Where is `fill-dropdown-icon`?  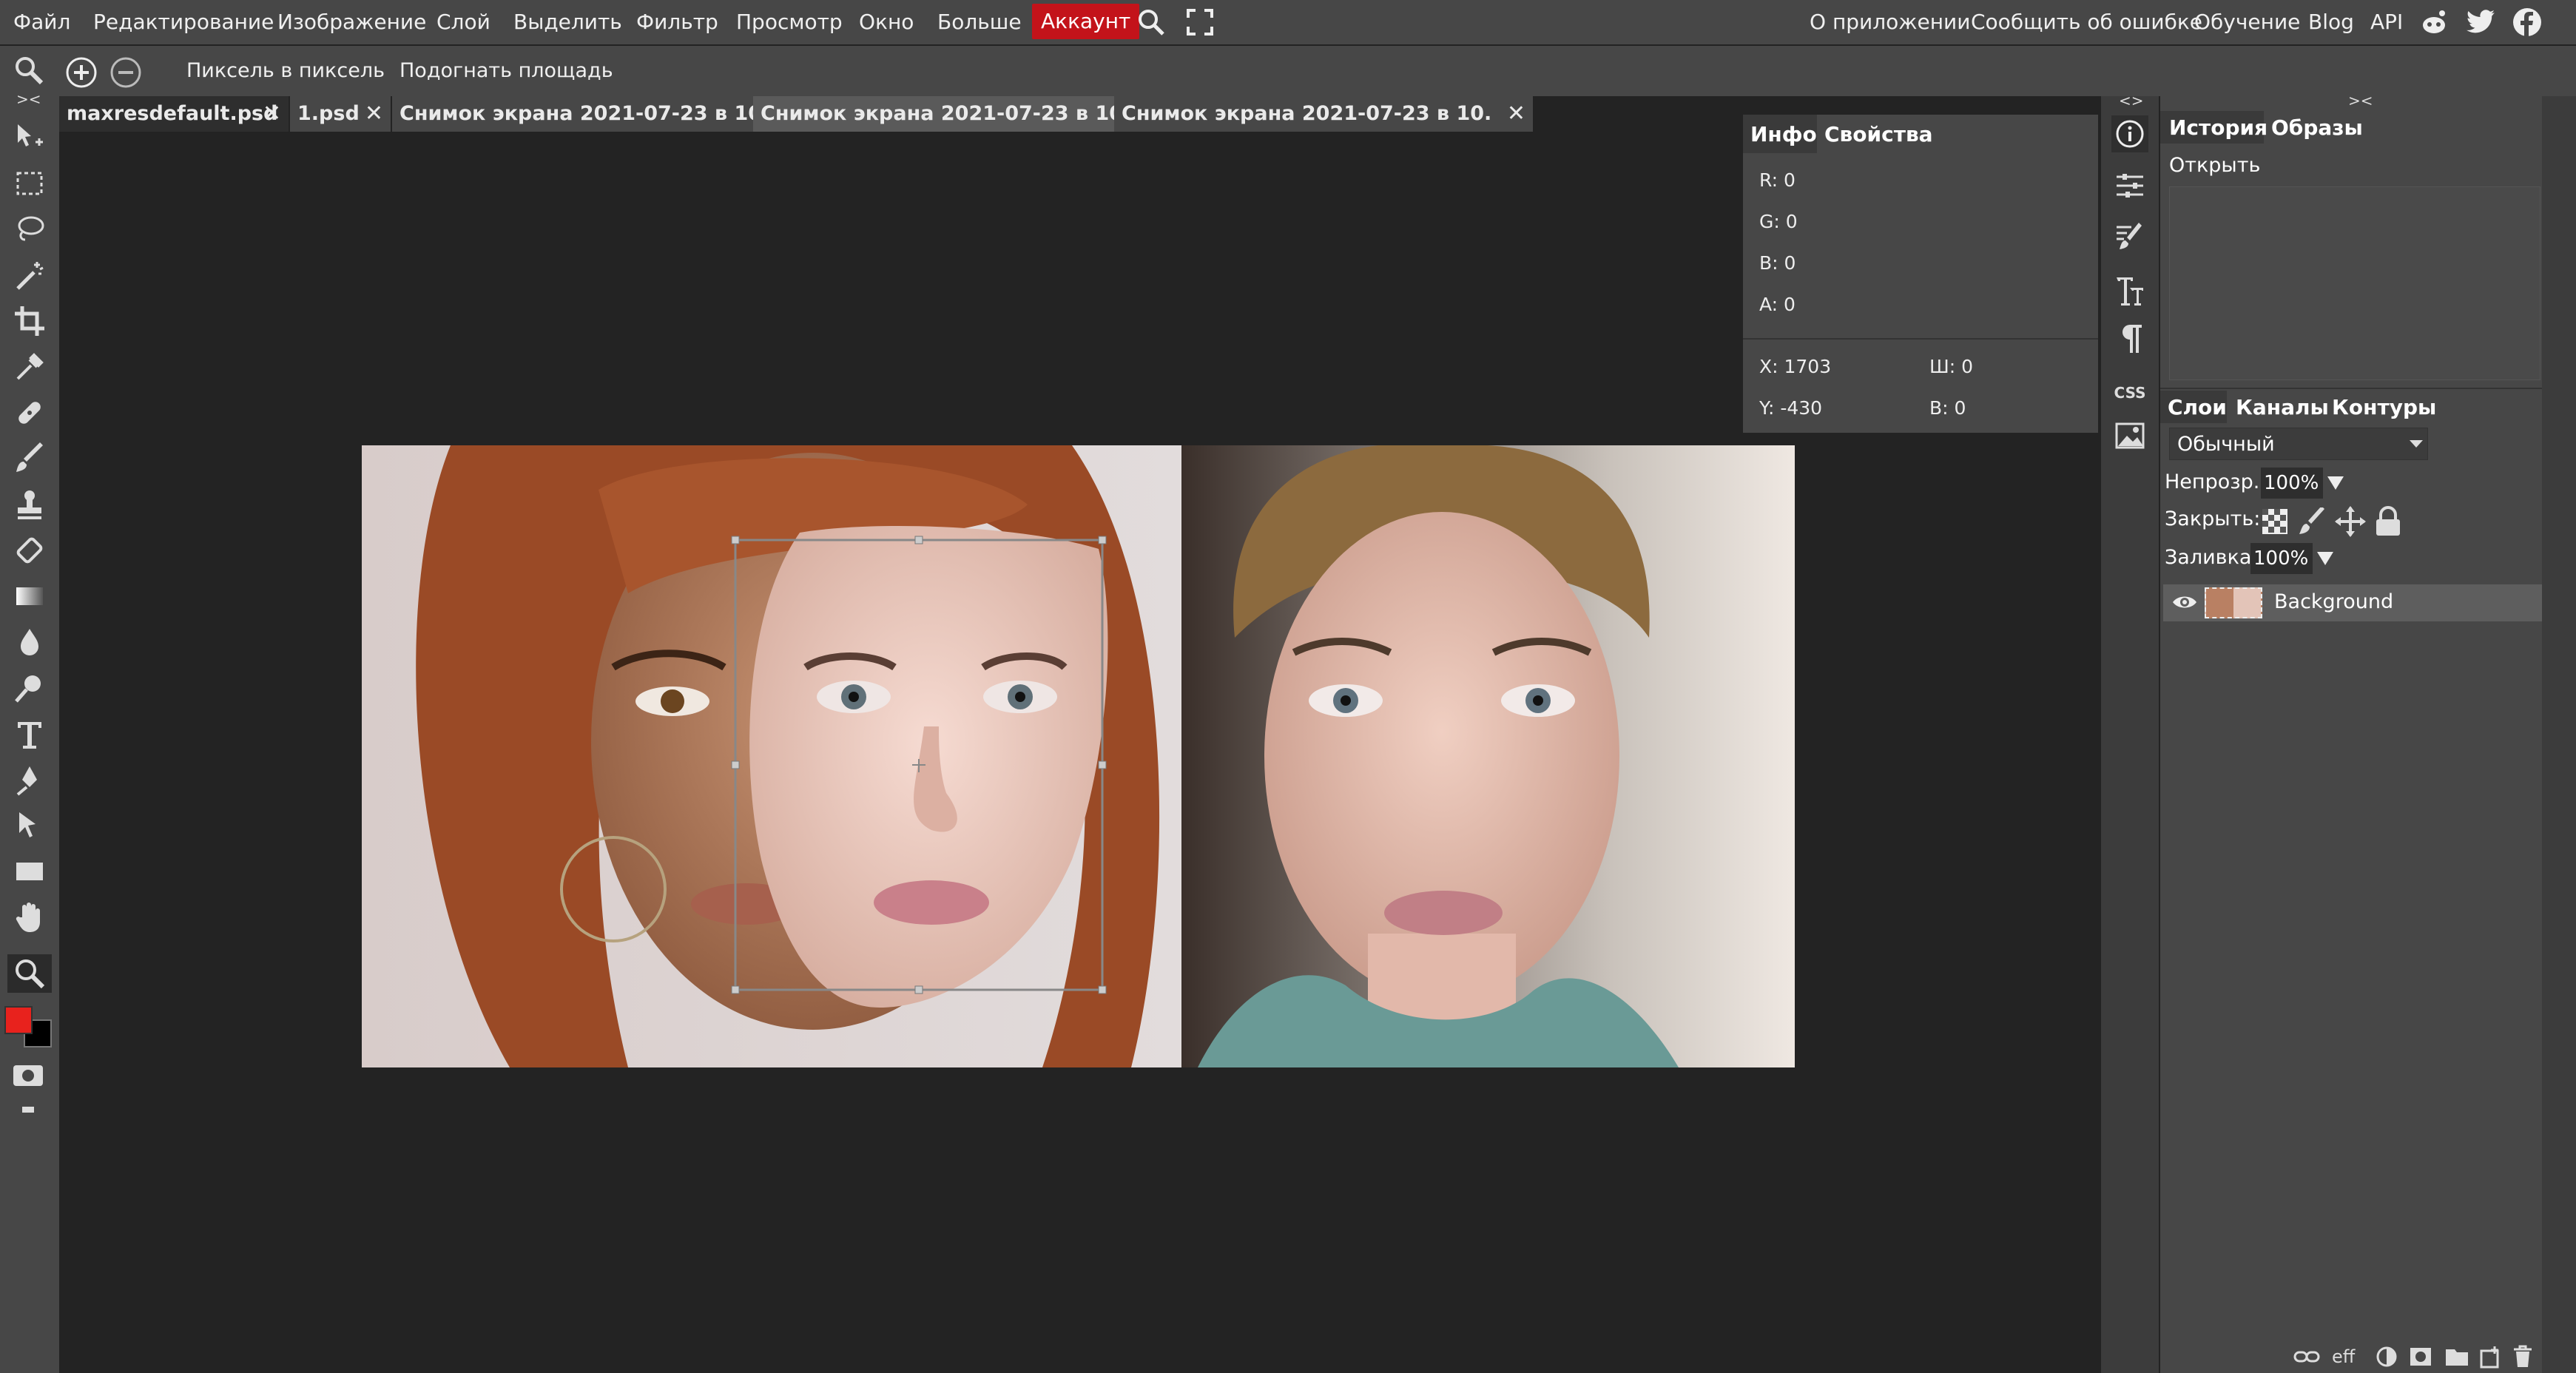
fill-dropdown-icon is located at coordinates (2325, 558).